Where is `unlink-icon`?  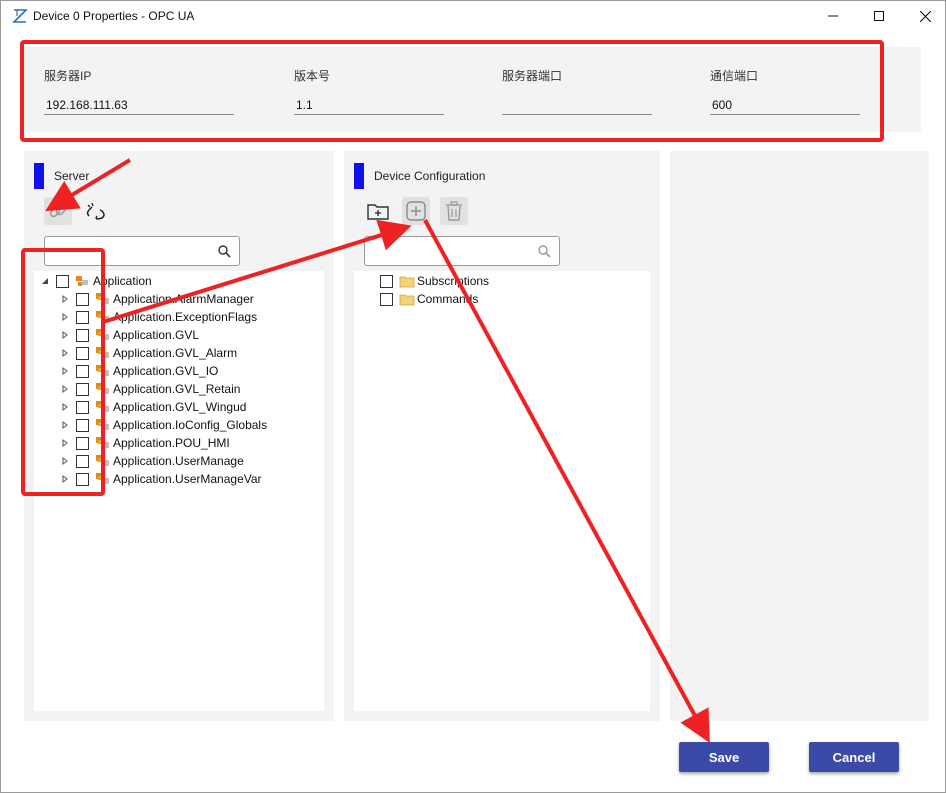 unlink-icon is located at coordinates (95, 211).